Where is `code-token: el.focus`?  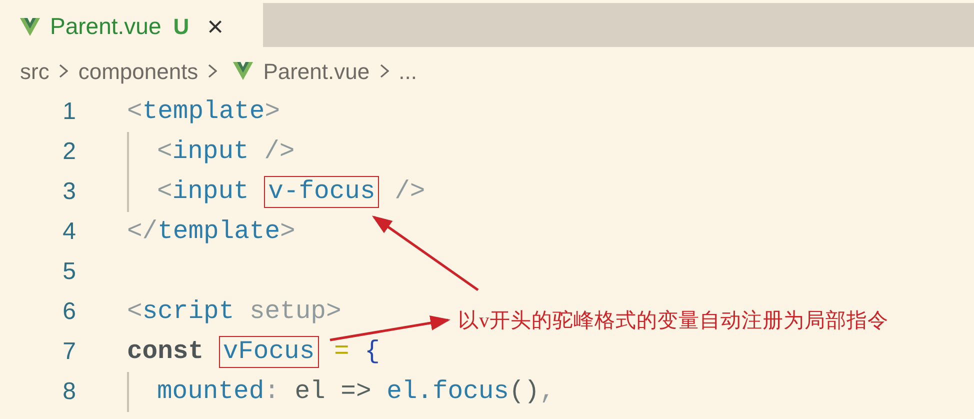
code-token: el.focus is located at coordinates (447, 392).